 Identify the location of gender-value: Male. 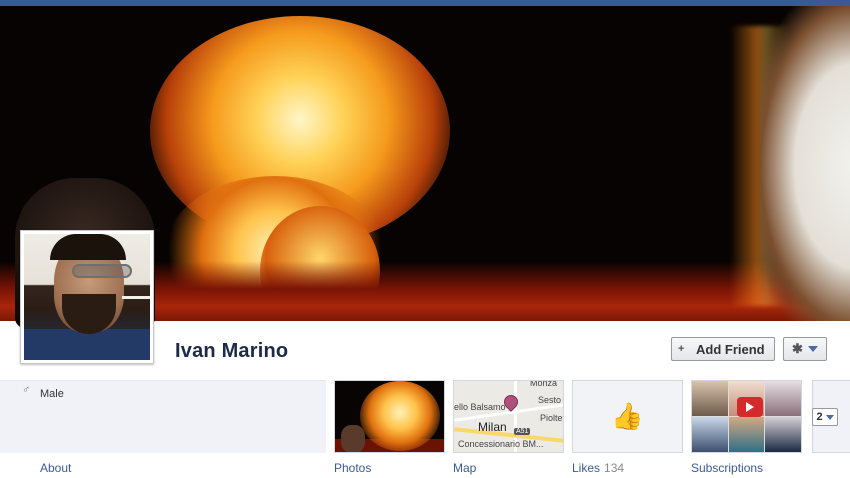
(52, 394).